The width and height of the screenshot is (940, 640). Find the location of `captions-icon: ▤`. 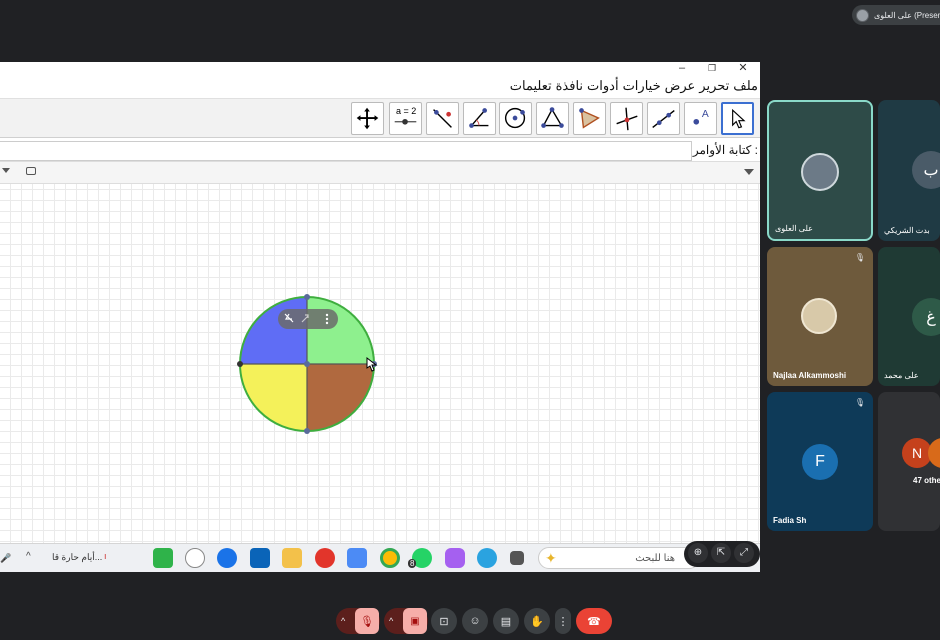

captions-icon: ▤ is located at coordinates (506, 621).